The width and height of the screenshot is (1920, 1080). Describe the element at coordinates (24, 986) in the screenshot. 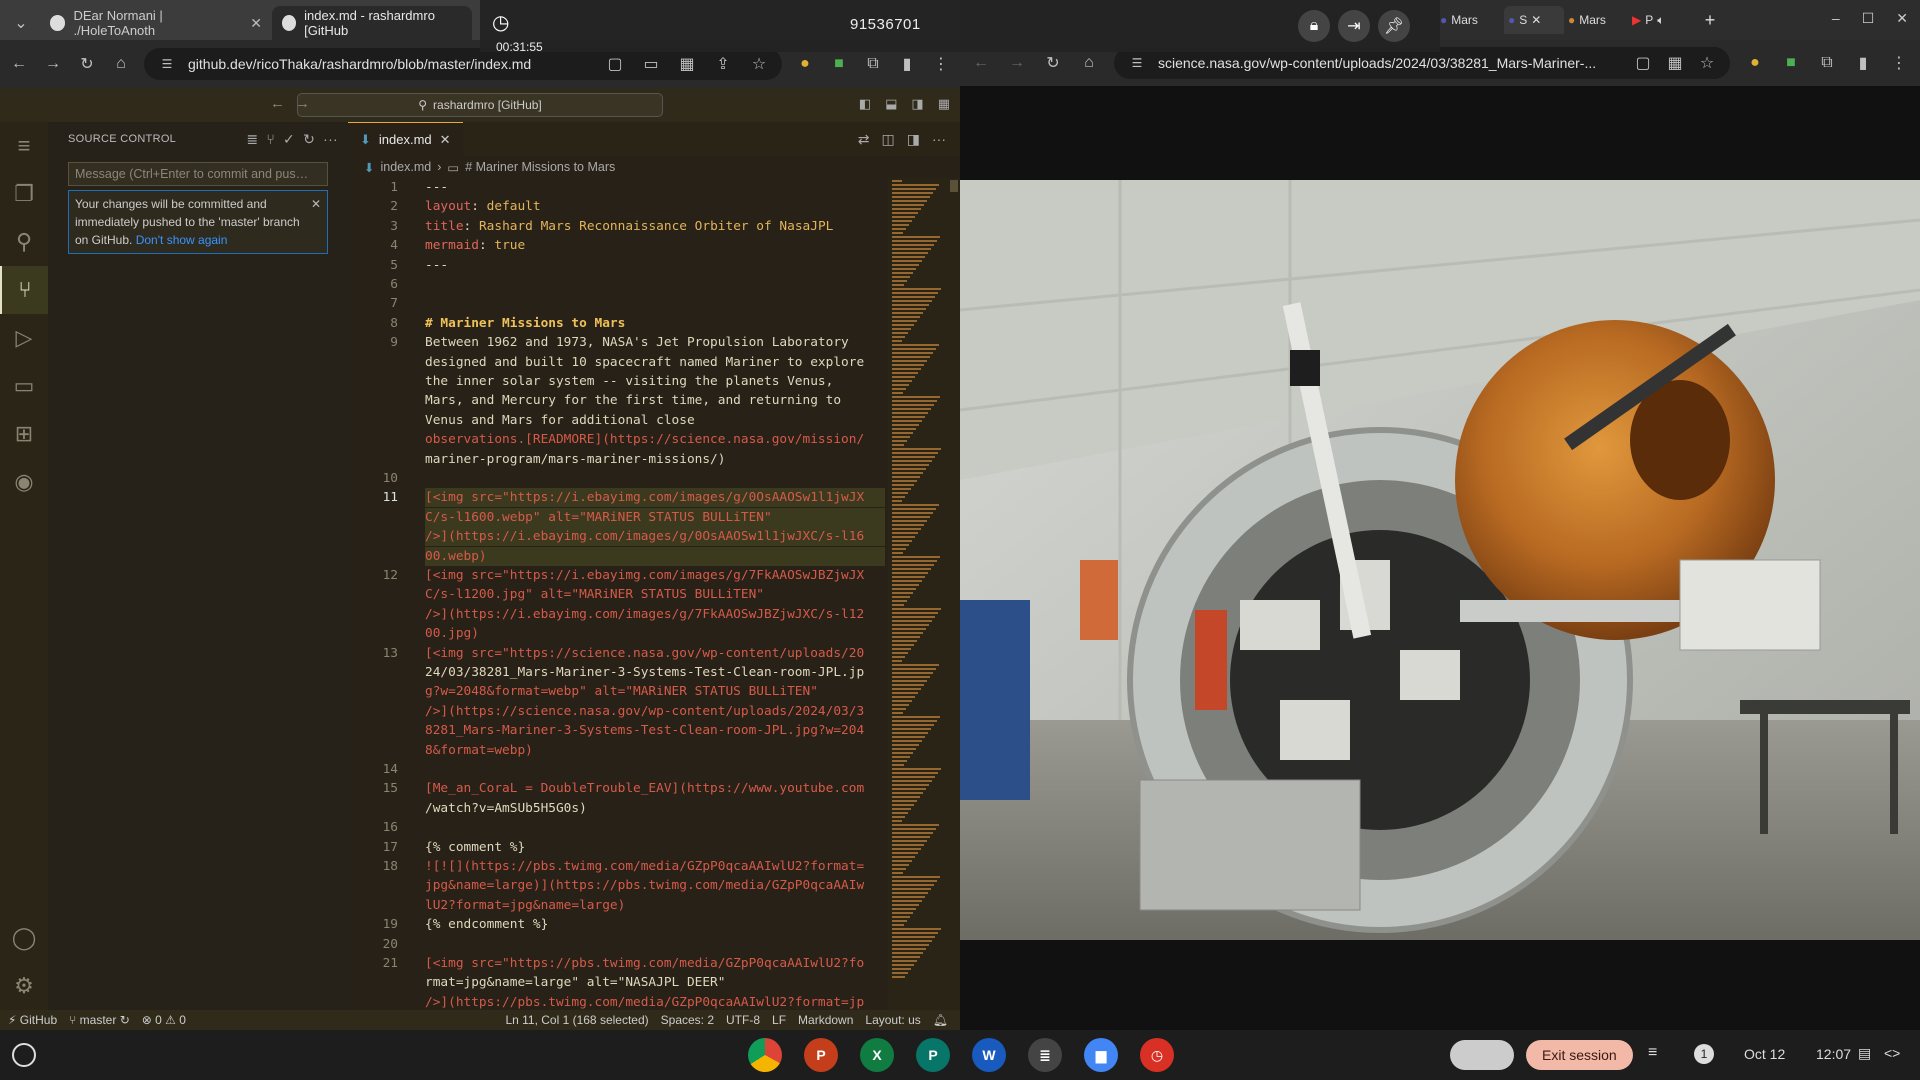

I see `settings-gear-icon: ⚙` at that location.